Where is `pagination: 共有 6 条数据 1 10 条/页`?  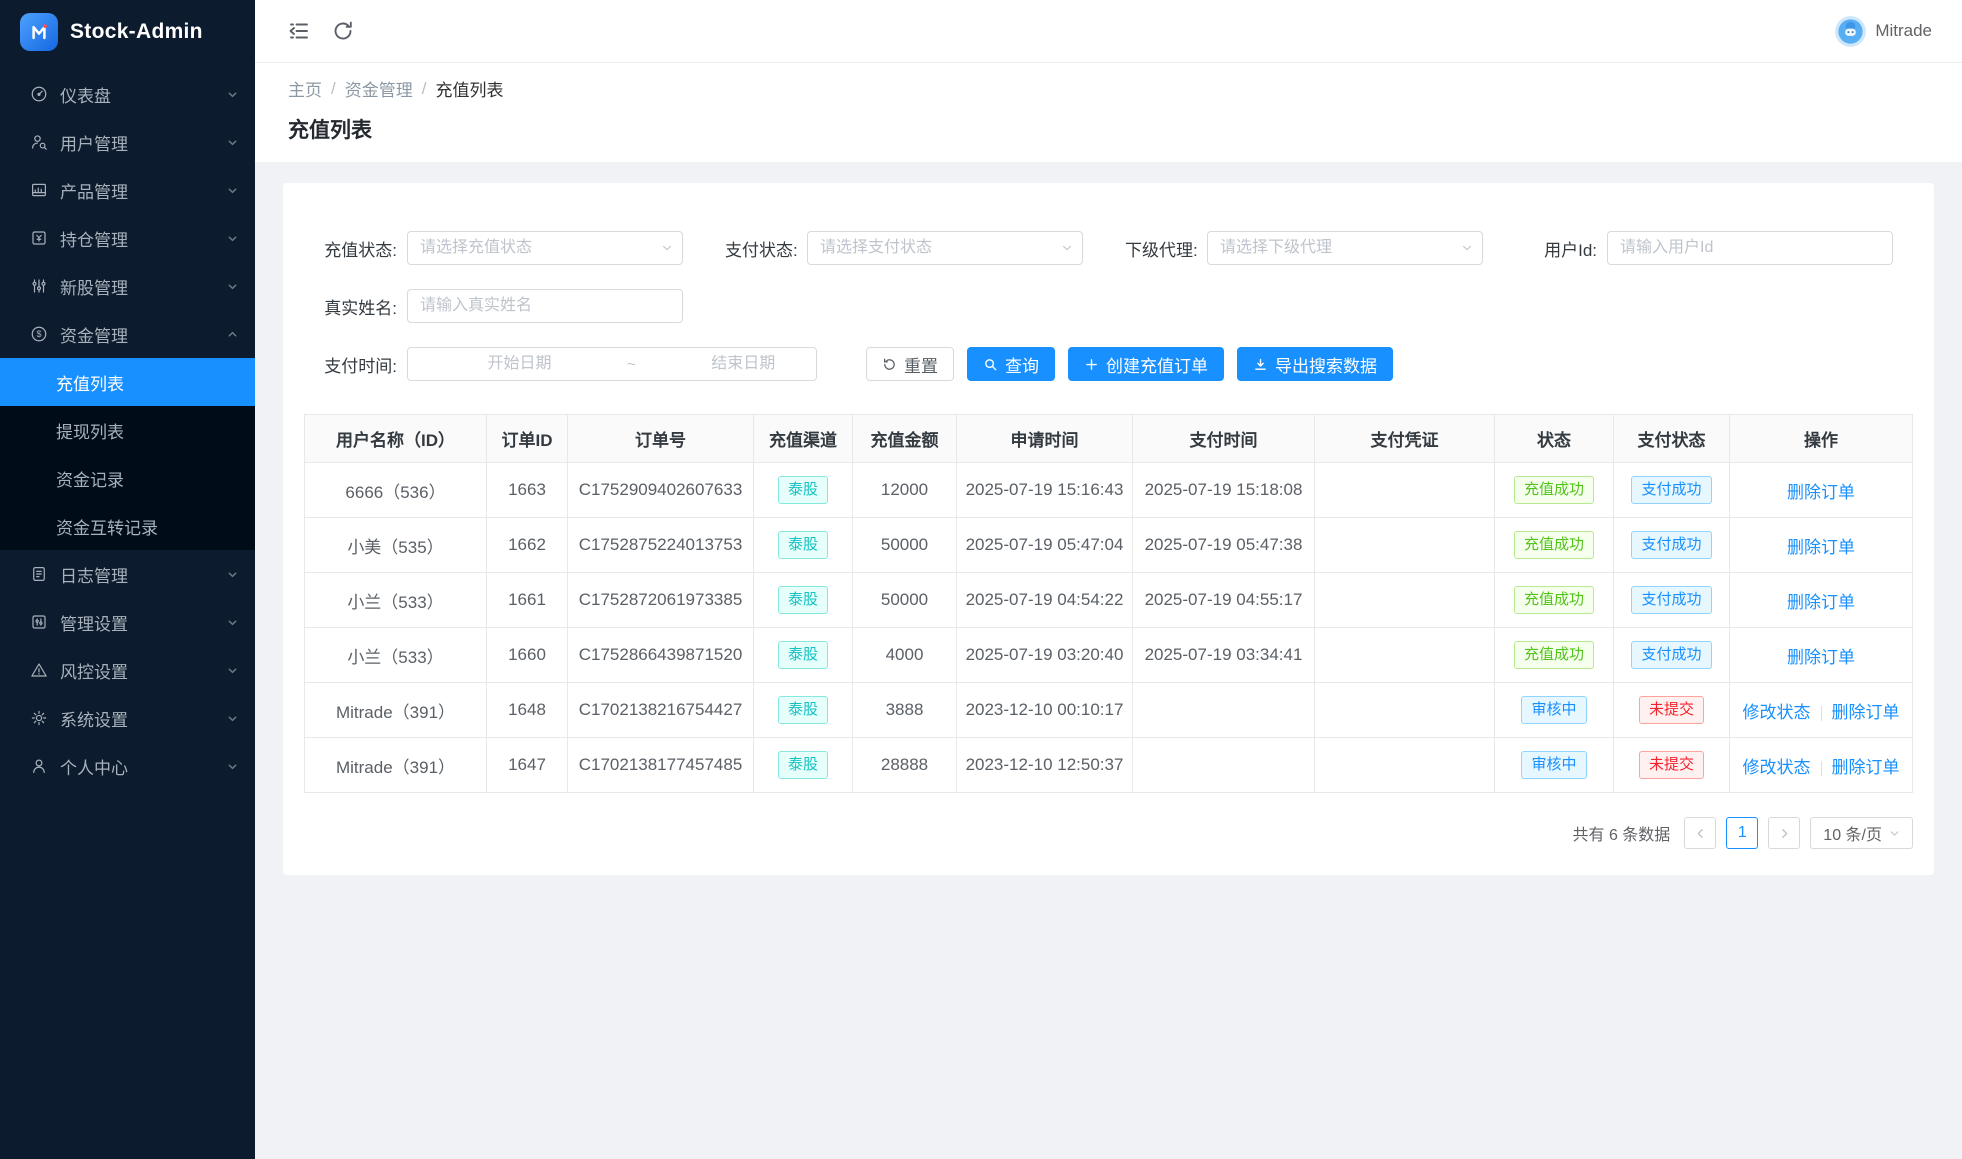 pagination: 共有 6 条数据 1 10 条/页 is located at coordinates (1108, 833).